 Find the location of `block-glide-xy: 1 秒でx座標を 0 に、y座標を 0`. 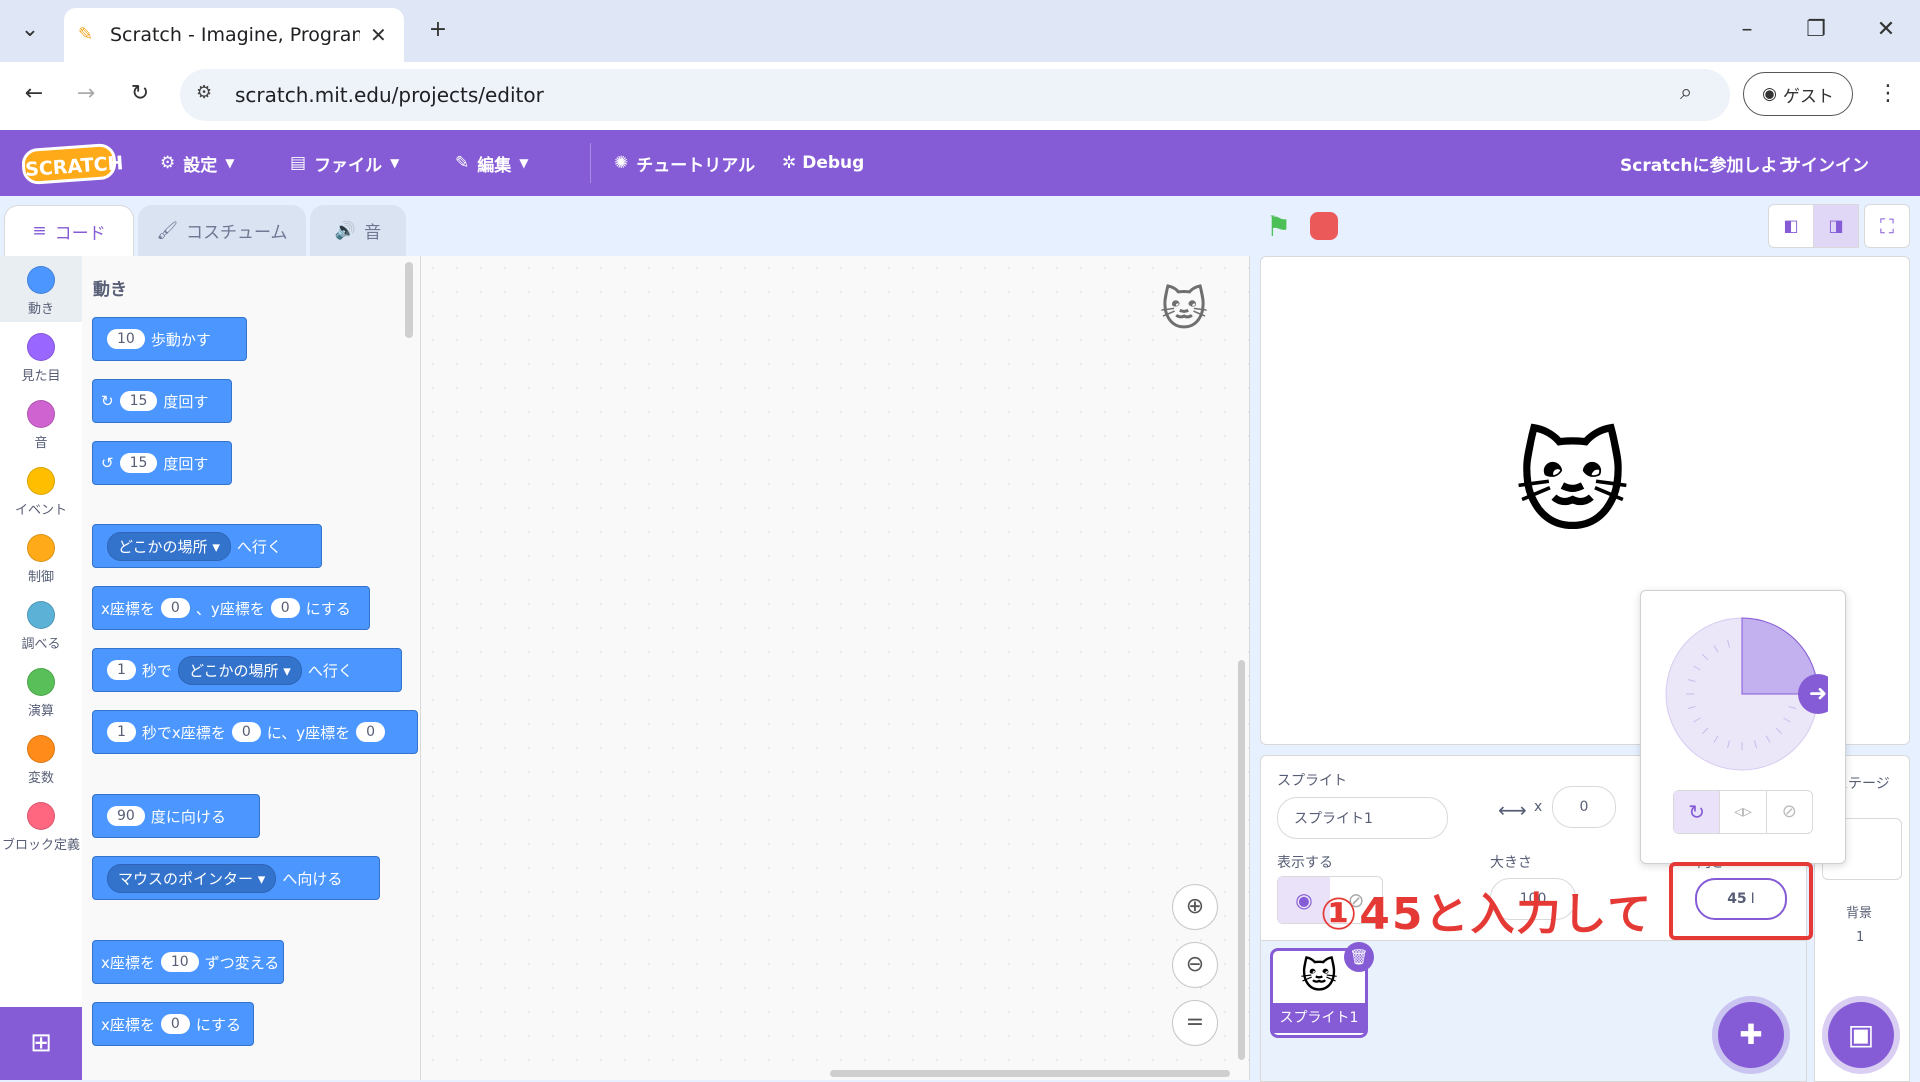

block-glide-xy: 1 秒でx座標を 0 に、y座標を 0 is located at coordinates (255, 732).